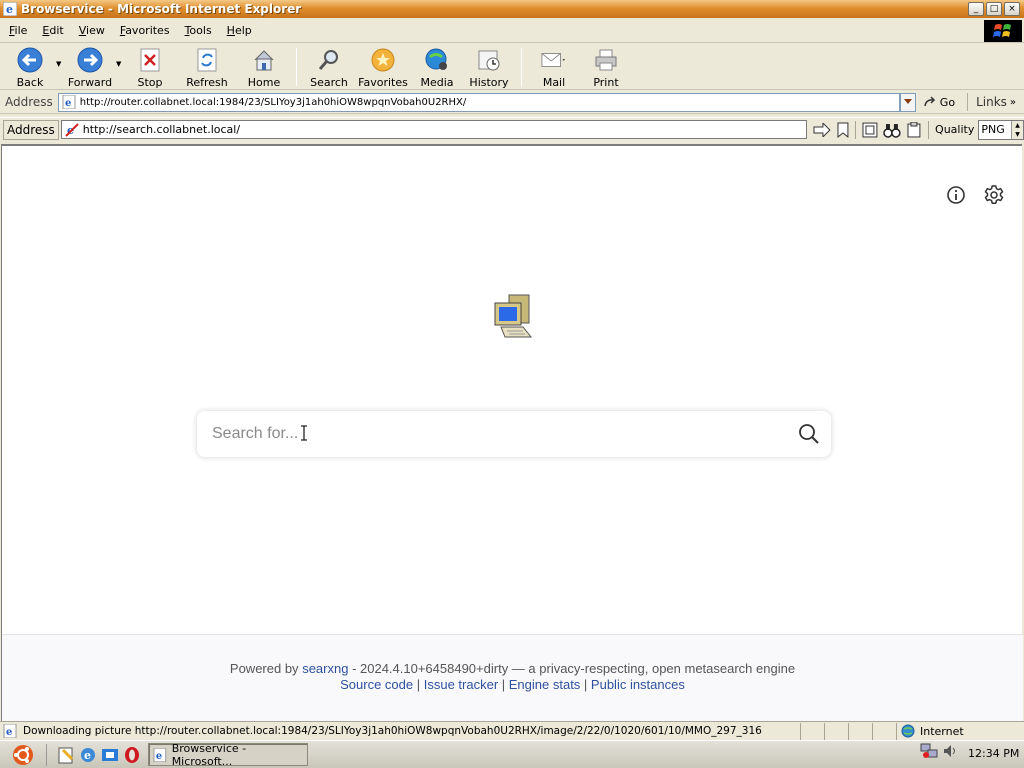 The image size is (1024, 768). I want to click on browservice-address-label: Address, so click(31, 129).